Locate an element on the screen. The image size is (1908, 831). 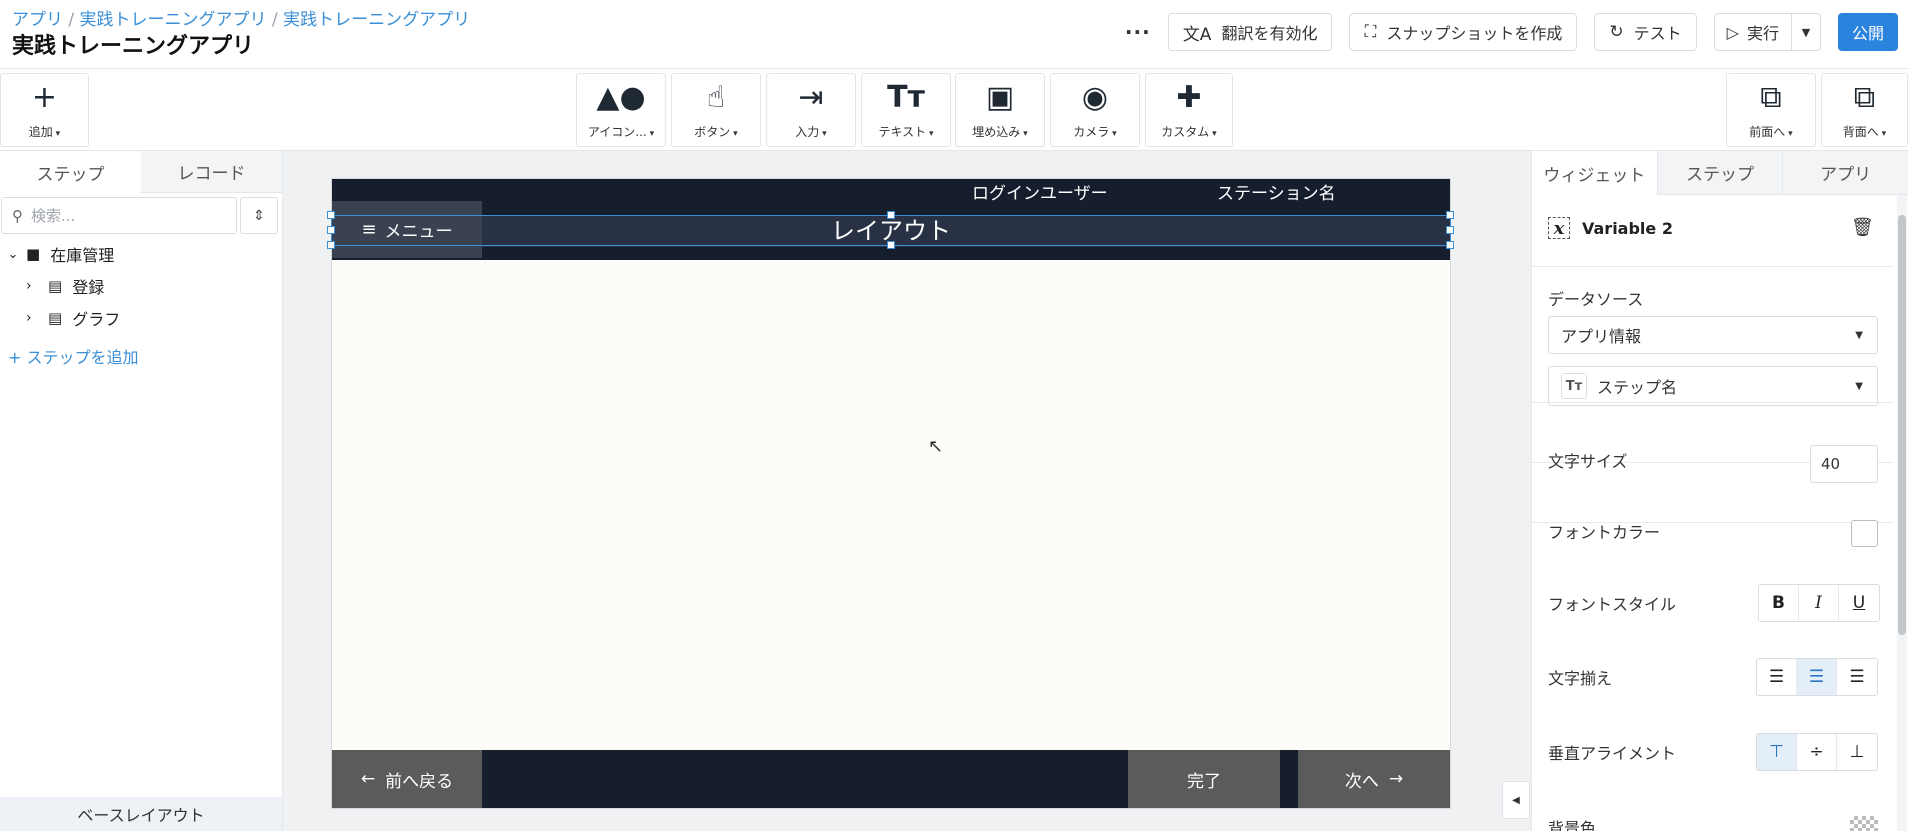
sort-toggle-button: ⇕ is located at coordinates (259, 215).